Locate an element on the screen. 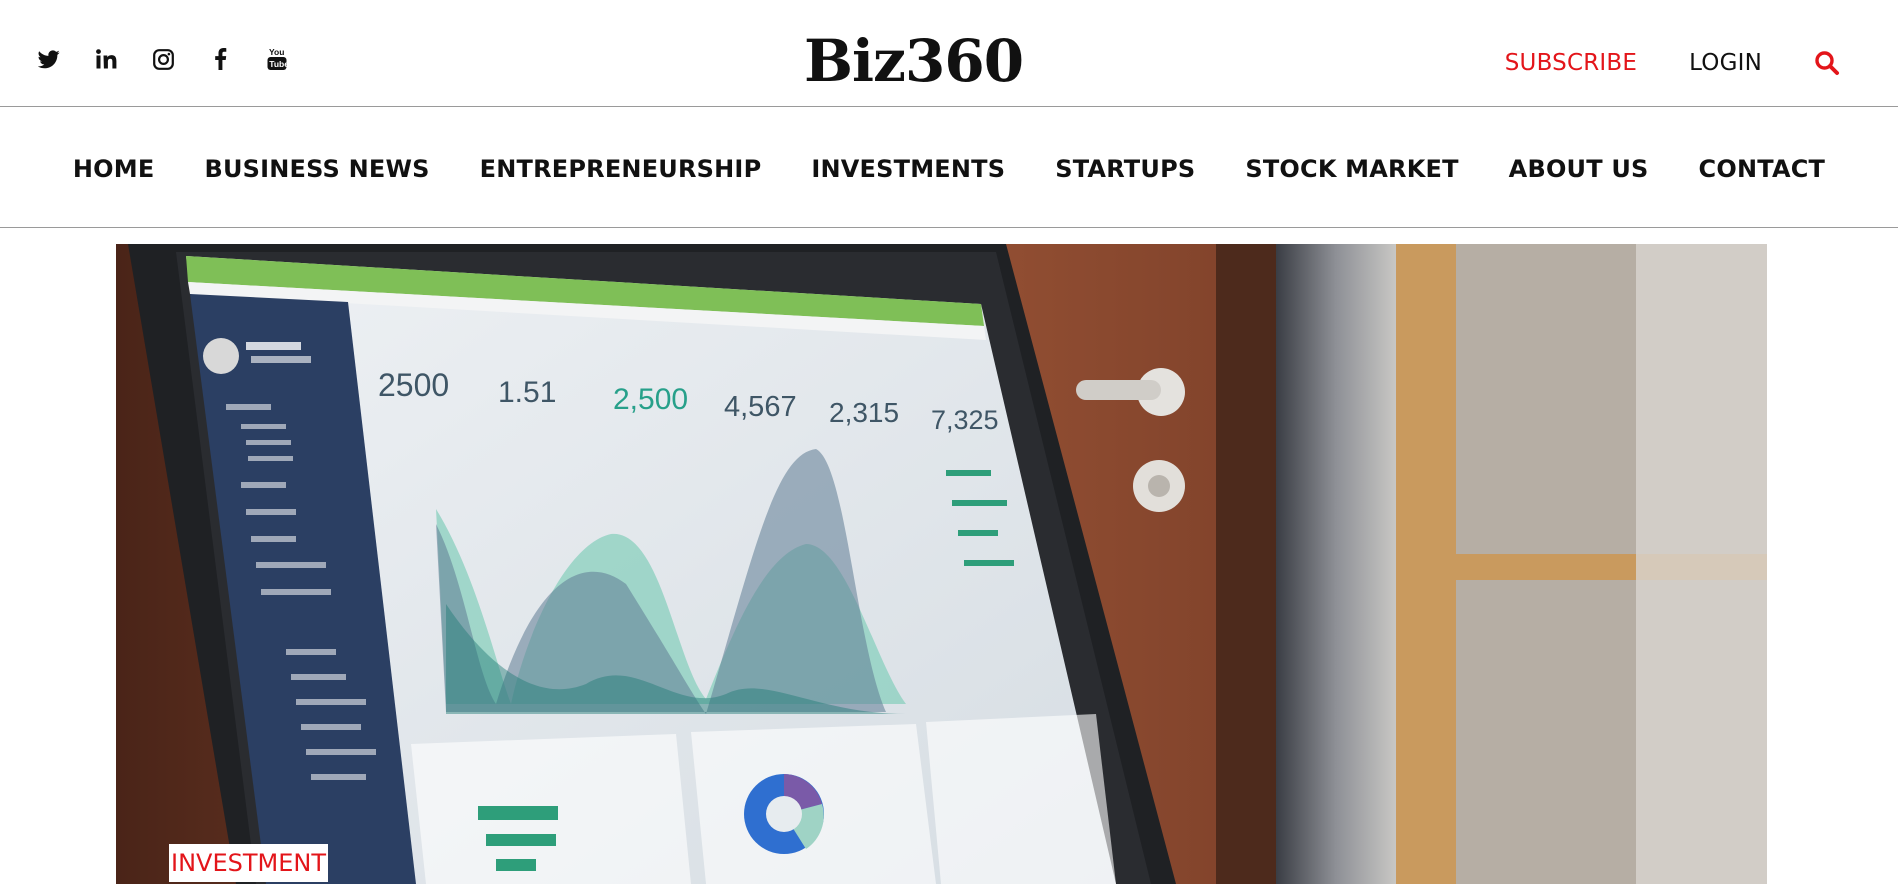  linkedin-icon is located at coordinates (106, 59).